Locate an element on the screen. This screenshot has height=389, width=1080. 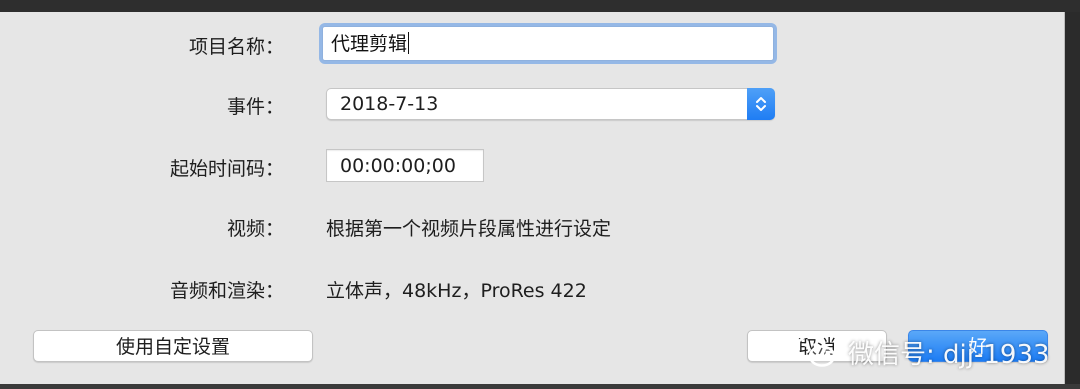
window-top-edge is located at coordinates (540, 6).